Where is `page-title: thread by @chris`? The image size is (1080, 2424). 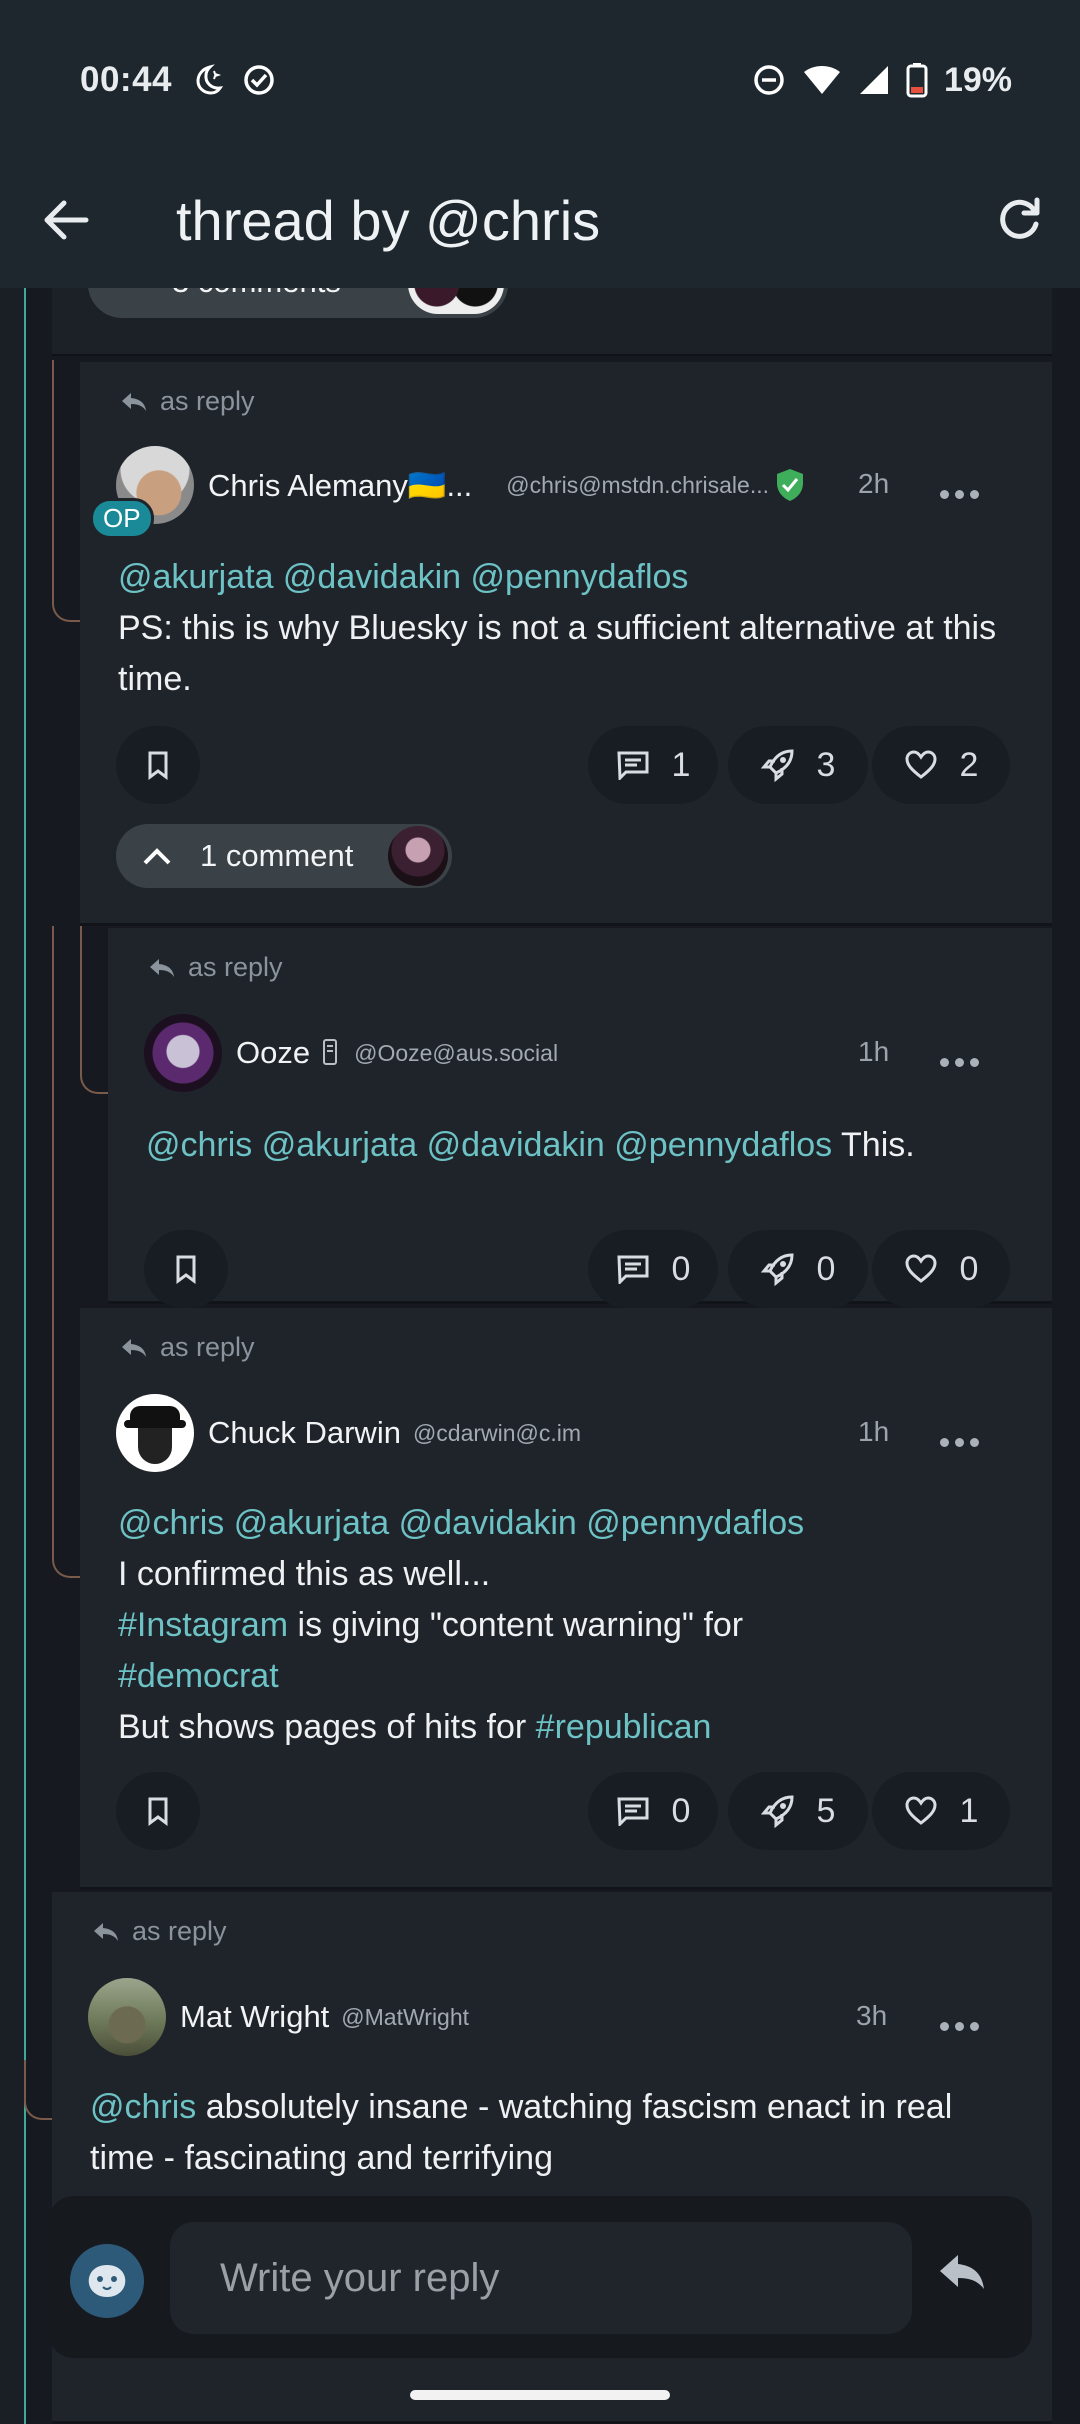 page-title: thread by @chris is located at coordinates (388, 220).